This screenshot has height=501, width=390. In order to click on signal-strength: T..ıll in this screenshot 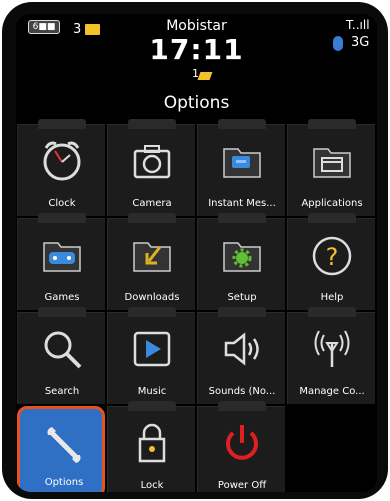, I will do `click(358, 25)`.